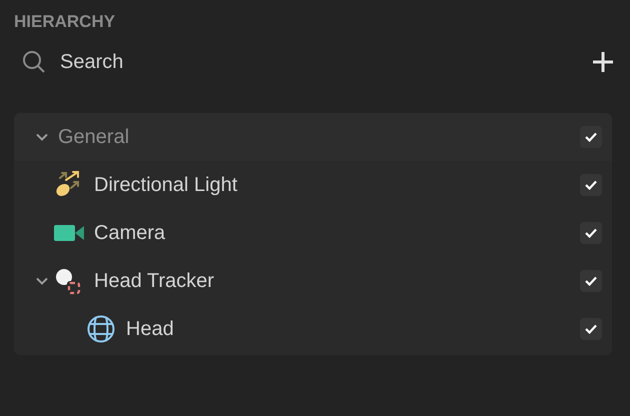  What do you see at coordinates (65, 22) in the screenshot?
I see `panel-title: HIERARCHY` at bounding box center [65, 22].